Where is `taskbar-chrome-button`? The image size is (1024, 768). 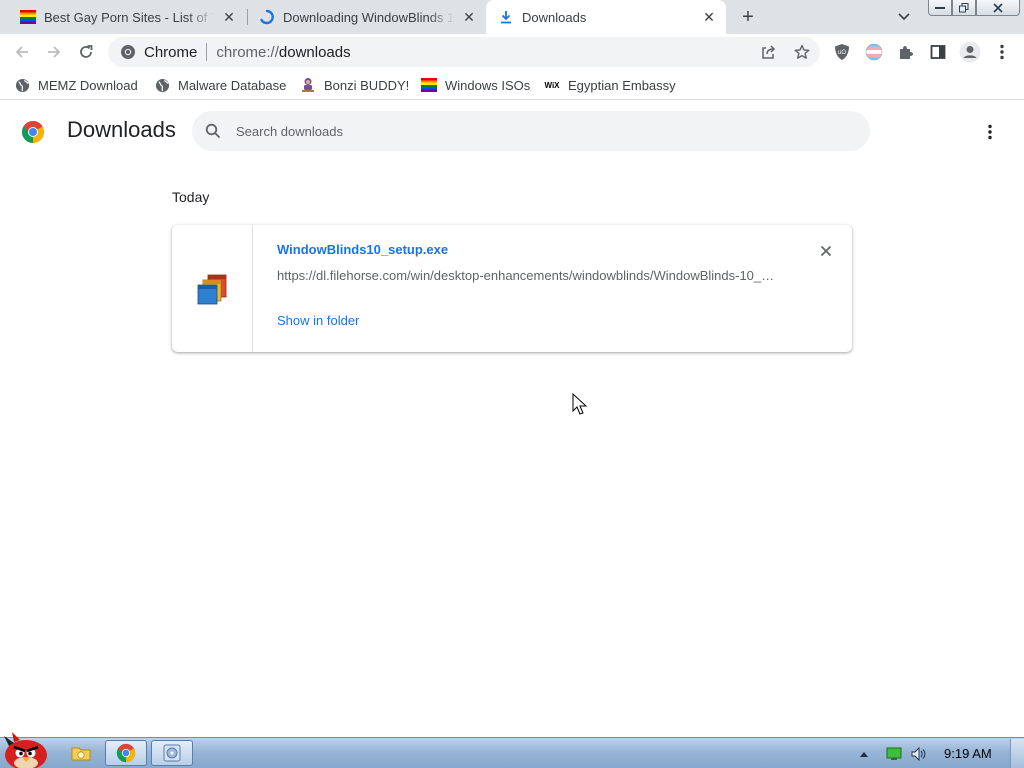 taskbar-chrome-button is located at coordinates (126, 753).